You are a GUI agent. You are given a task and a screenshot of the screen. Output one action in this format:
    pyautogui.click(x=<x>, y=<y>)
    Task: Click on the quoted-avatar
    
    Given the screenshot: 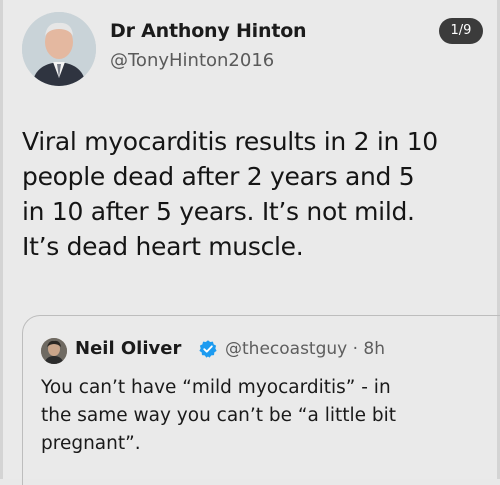 What is the action you would take?
    pyautogui.click(x=54, y=351)
    